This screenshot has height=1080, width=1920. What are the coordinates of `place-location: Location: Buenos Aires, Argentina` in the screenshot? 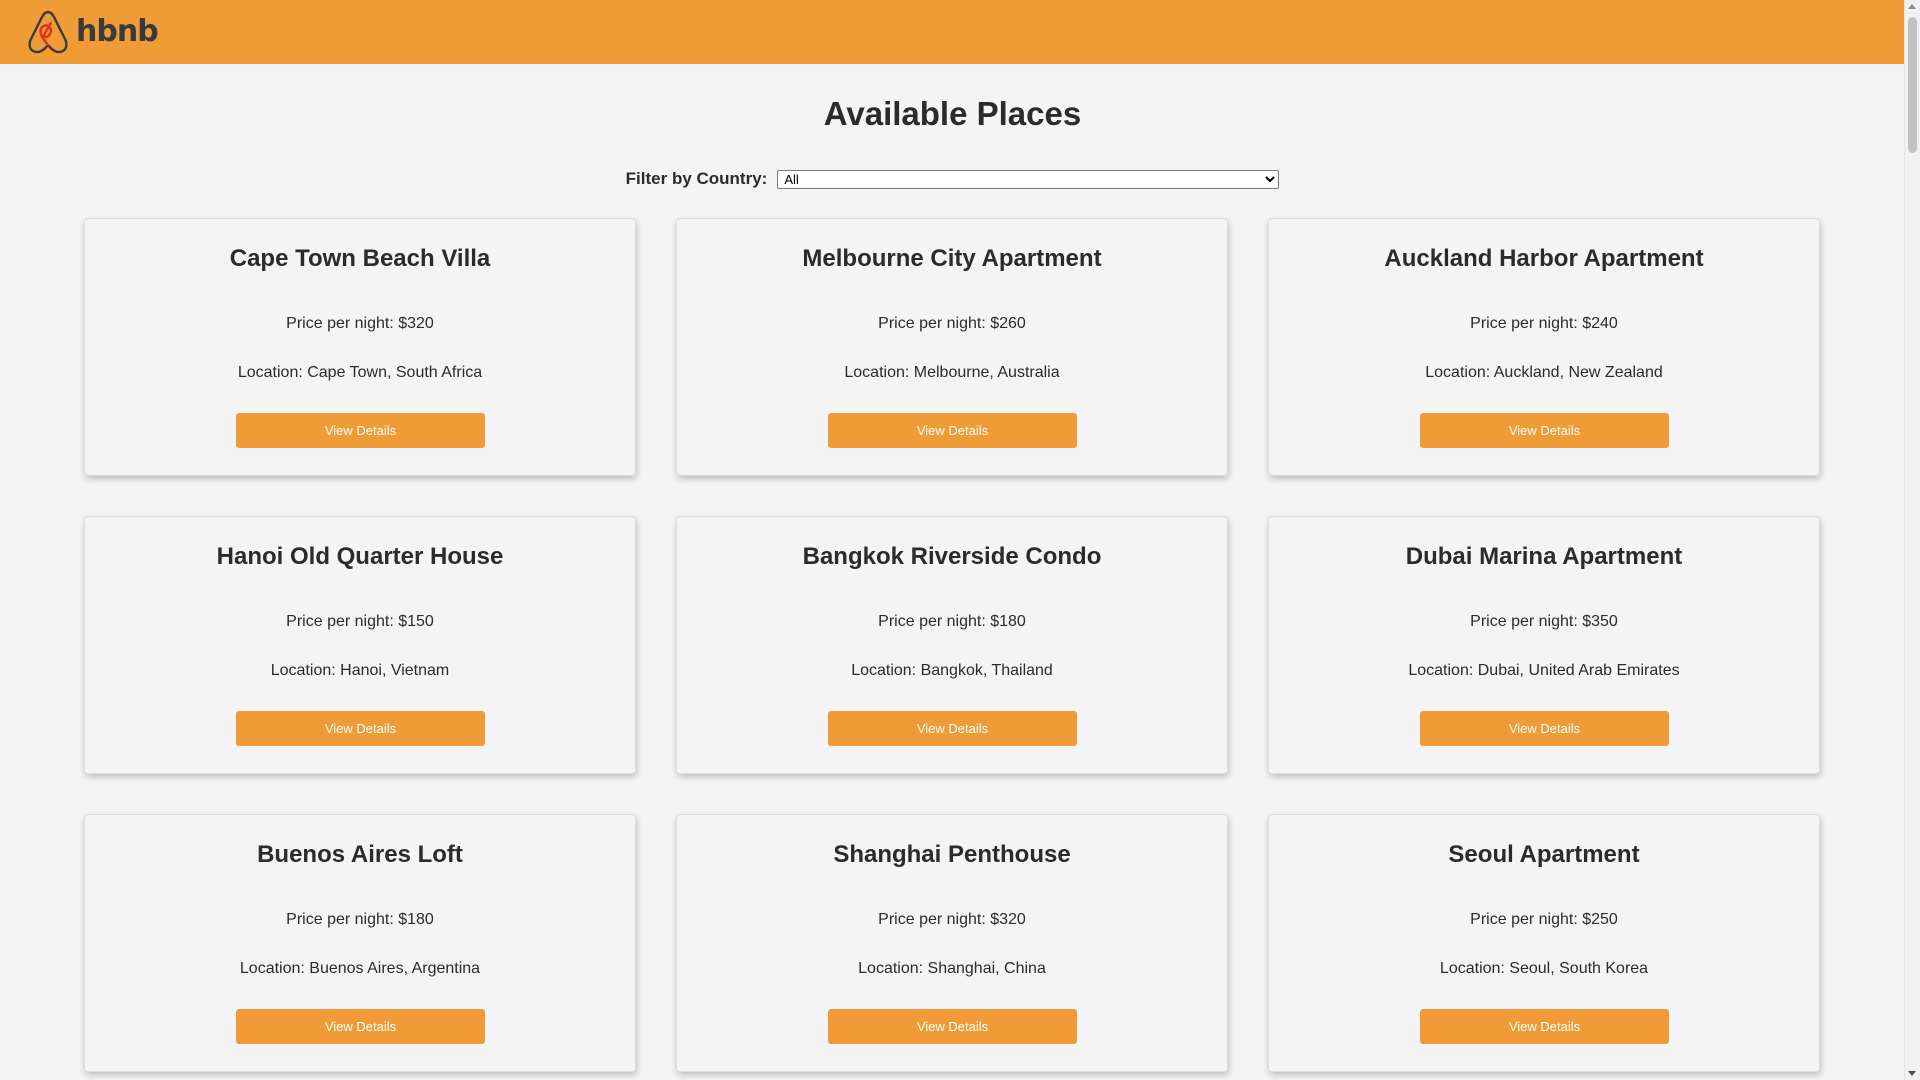 It's located at (360, 968).